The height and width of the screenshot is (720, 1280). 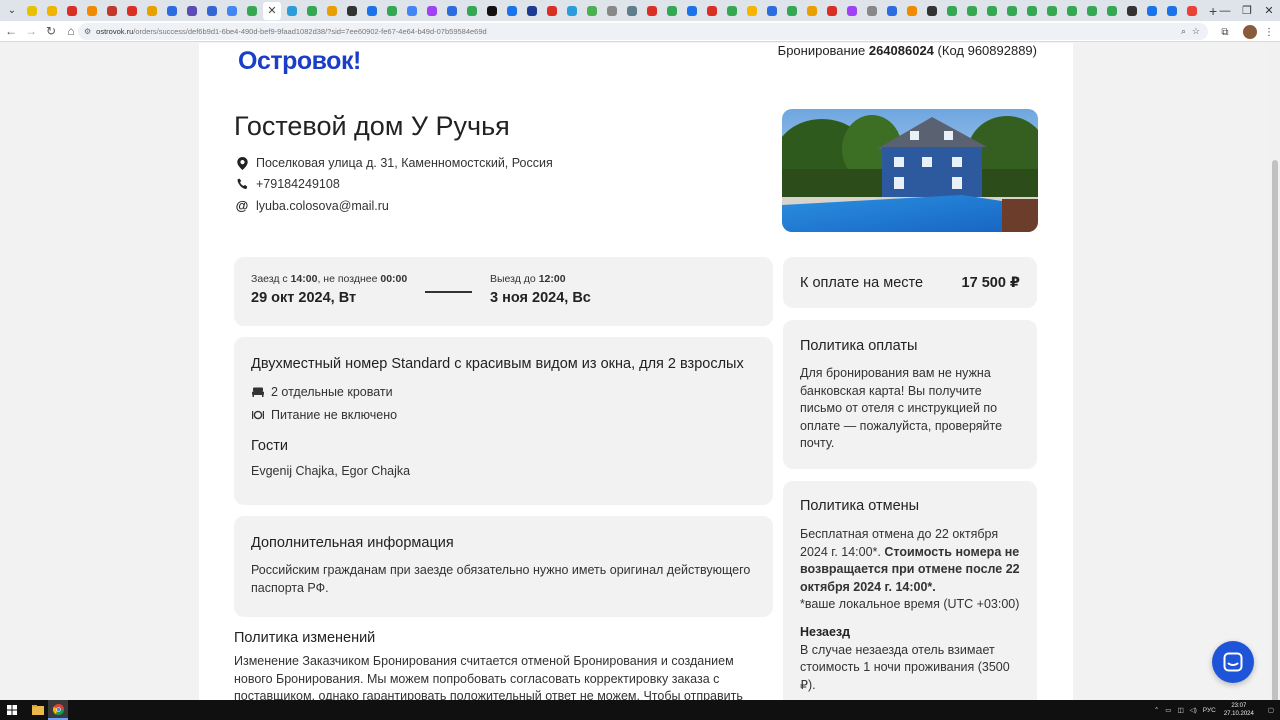 What do you see at coordinates (298, 184) in the screenshot?
I see `phone-text: +79184249108` at bounding box center [298, 184].